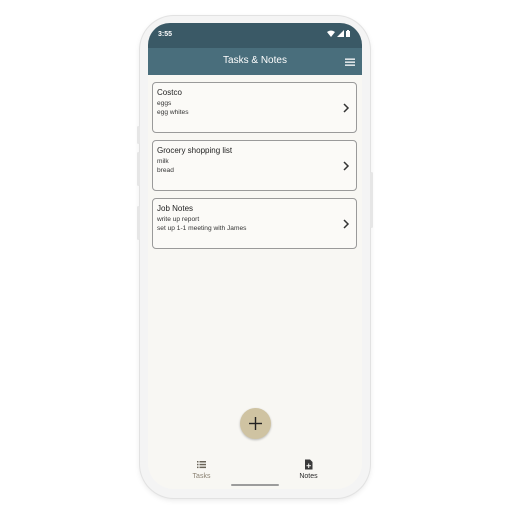 The height and width of the screenshot is (512, 512). I want to click on status-icons, so click(338, 33).